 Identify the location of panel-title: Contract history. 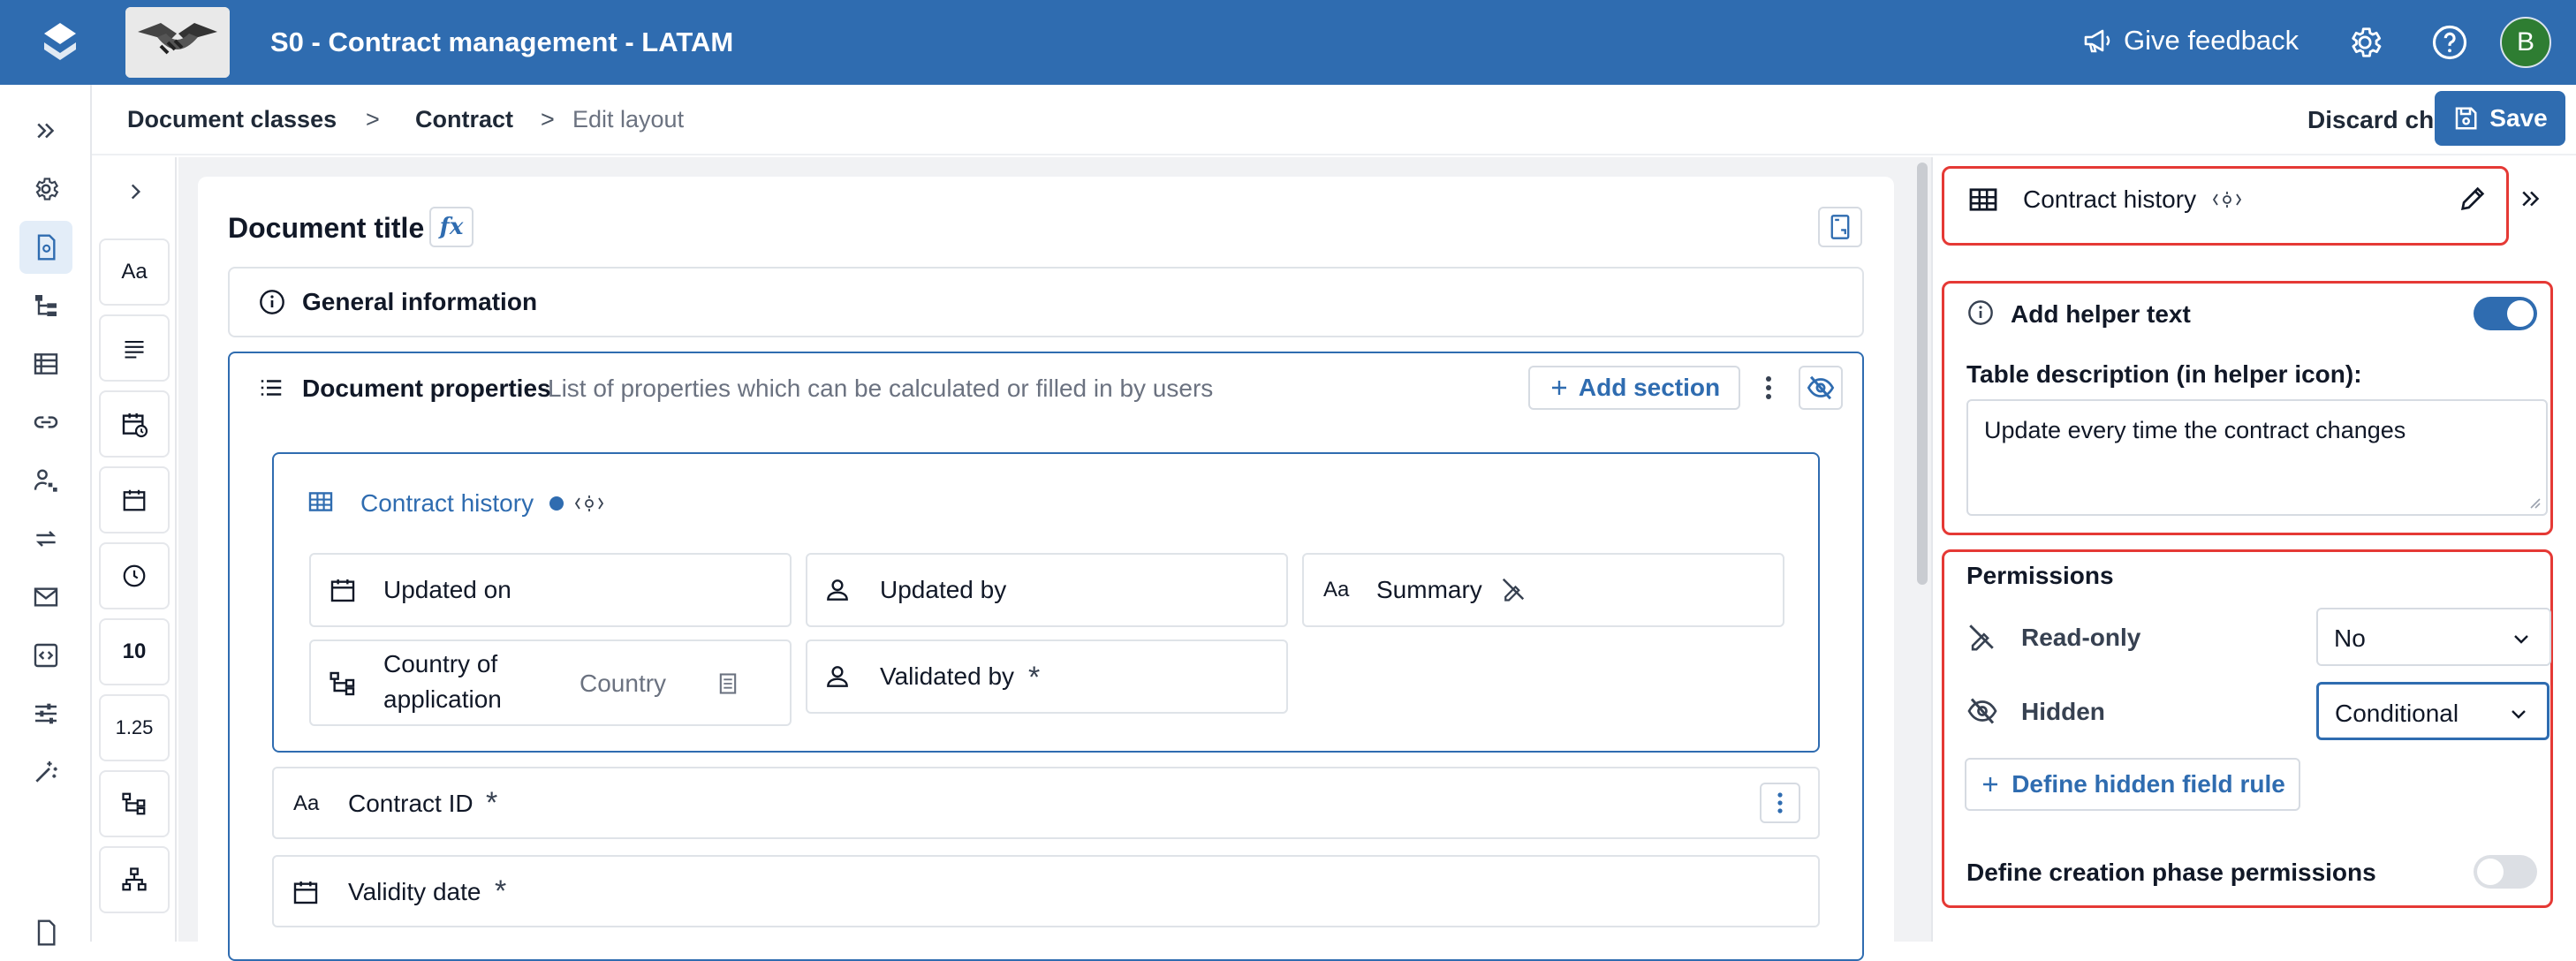
(2110, 199).